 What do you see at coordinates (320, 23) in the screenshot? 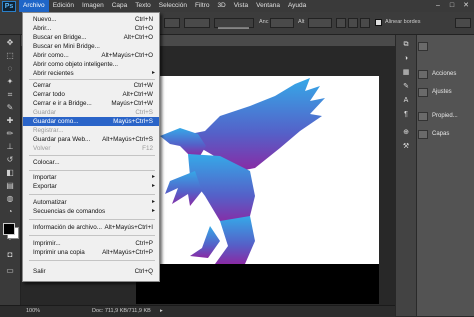
I see `height-field` at bounding box center [320, 23].